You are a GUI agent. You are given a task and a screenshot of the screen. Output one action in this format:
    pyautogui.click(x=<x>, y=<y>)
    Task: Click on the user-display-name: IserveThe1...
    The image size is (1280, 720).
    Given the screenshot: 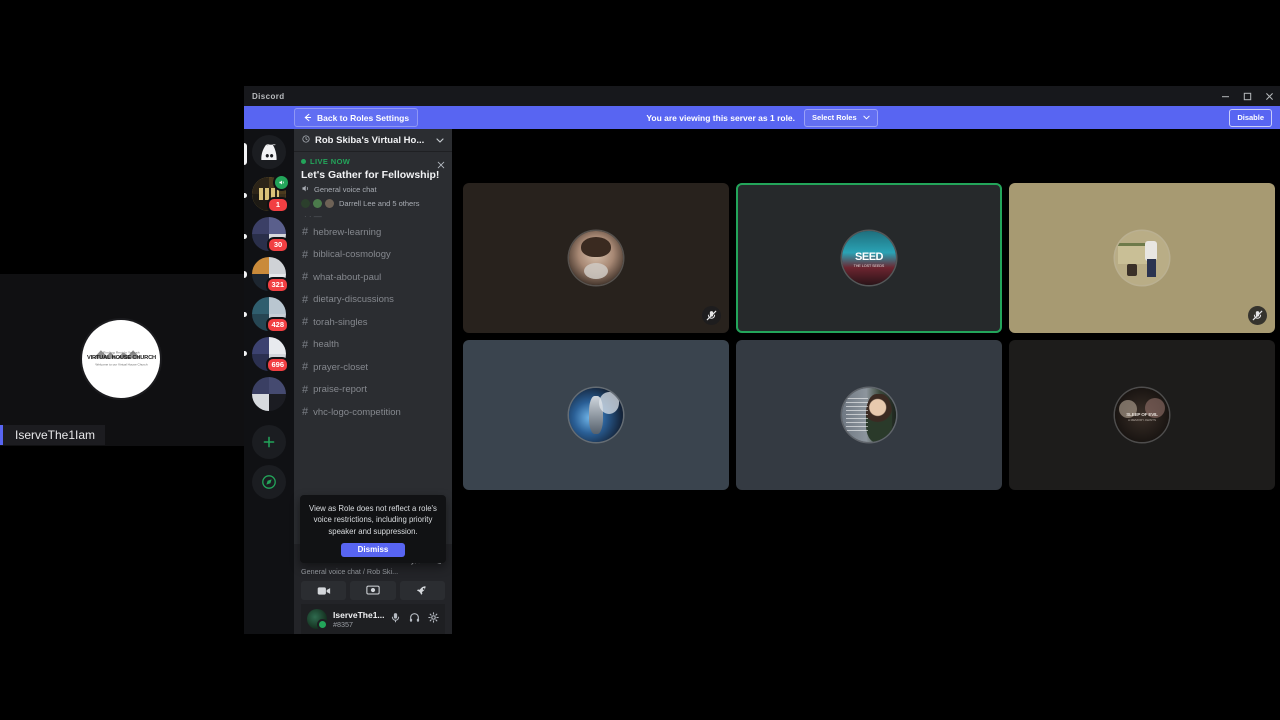 What is the action you would take?
    pyautogui.click(x=358, y=614)
    